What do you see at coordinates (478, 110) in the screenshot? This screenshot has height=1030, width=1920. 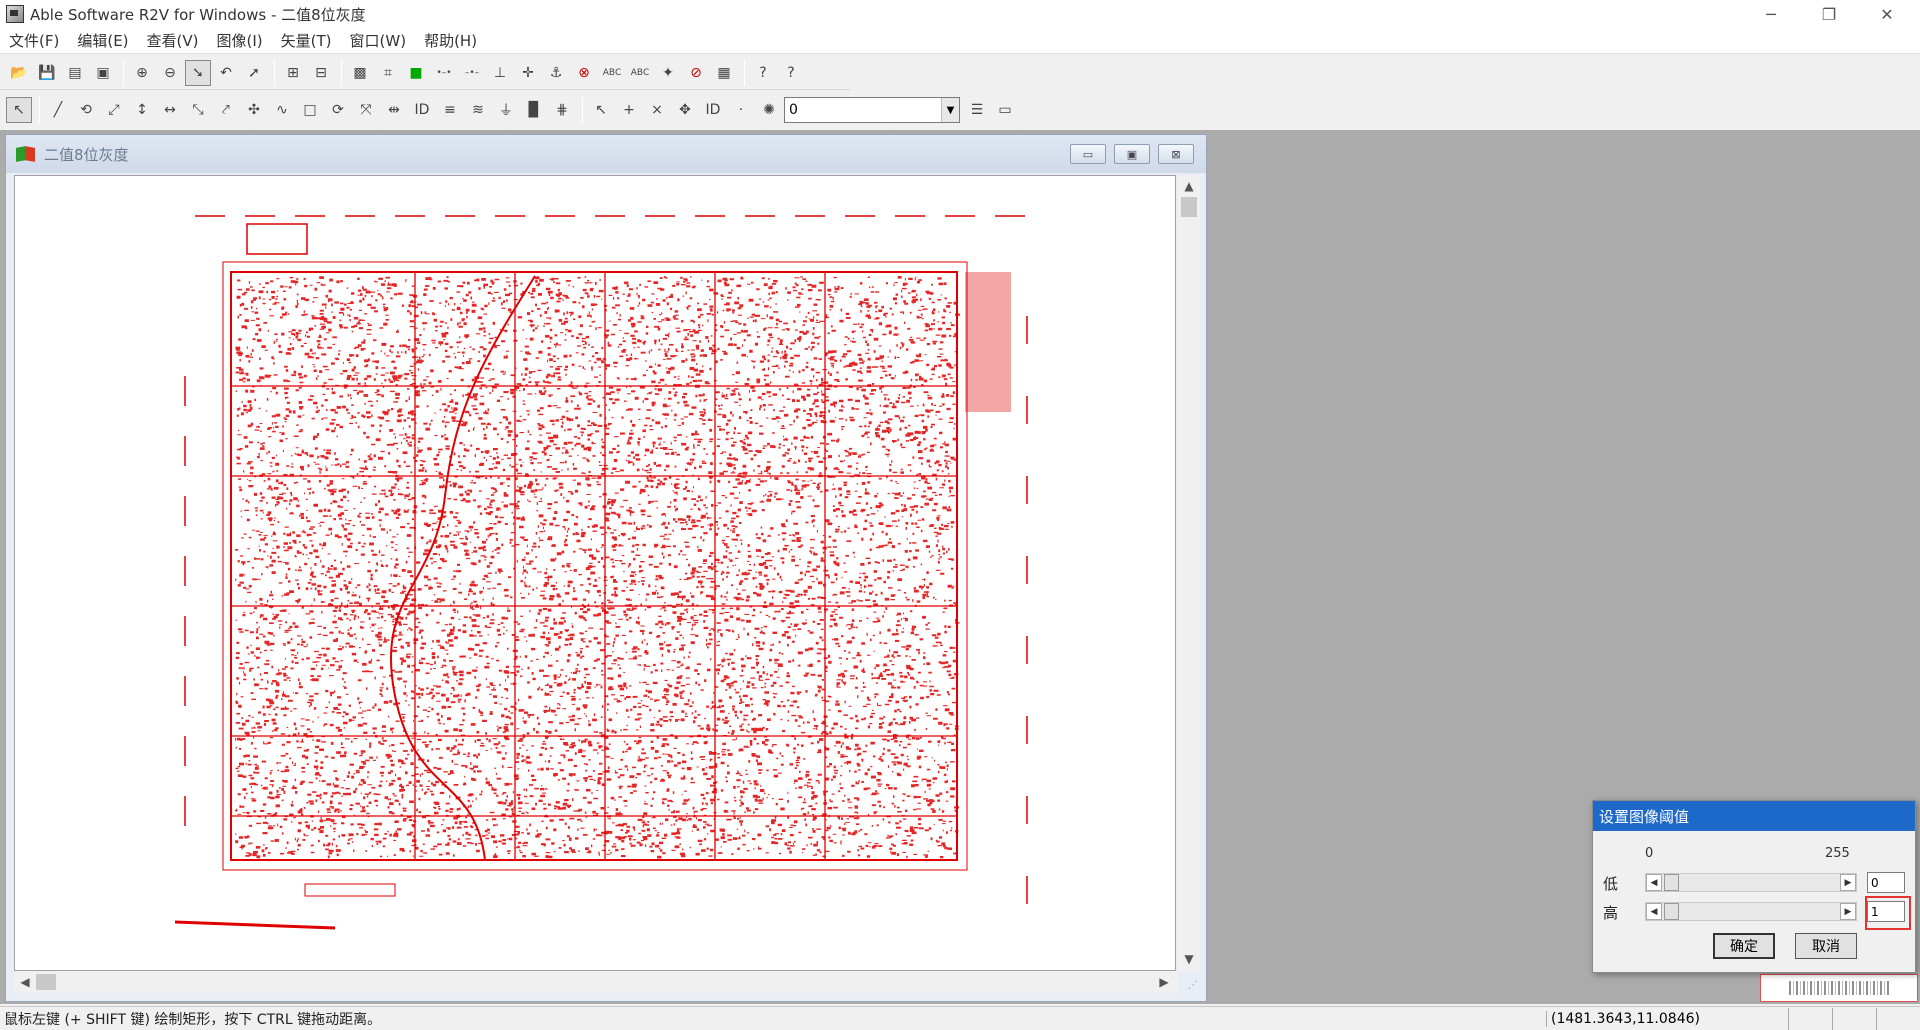 I see `contour-icon: ≋` at bounding box center [478, 110].